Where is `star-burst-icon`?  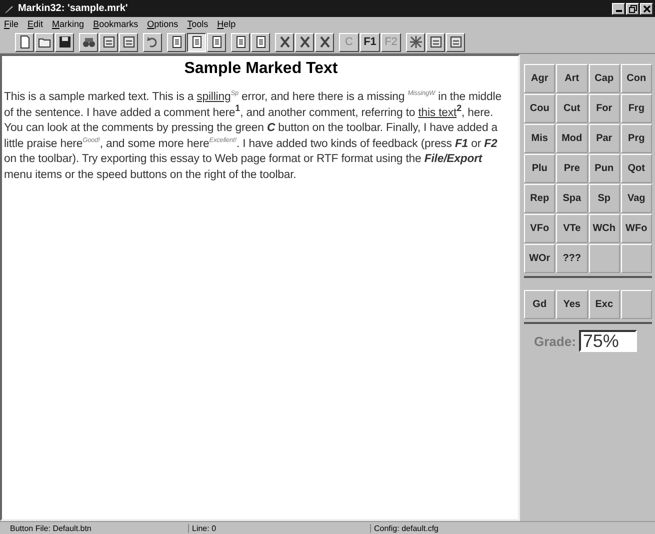
star-burst-icon is located at coordinates (415, 42).